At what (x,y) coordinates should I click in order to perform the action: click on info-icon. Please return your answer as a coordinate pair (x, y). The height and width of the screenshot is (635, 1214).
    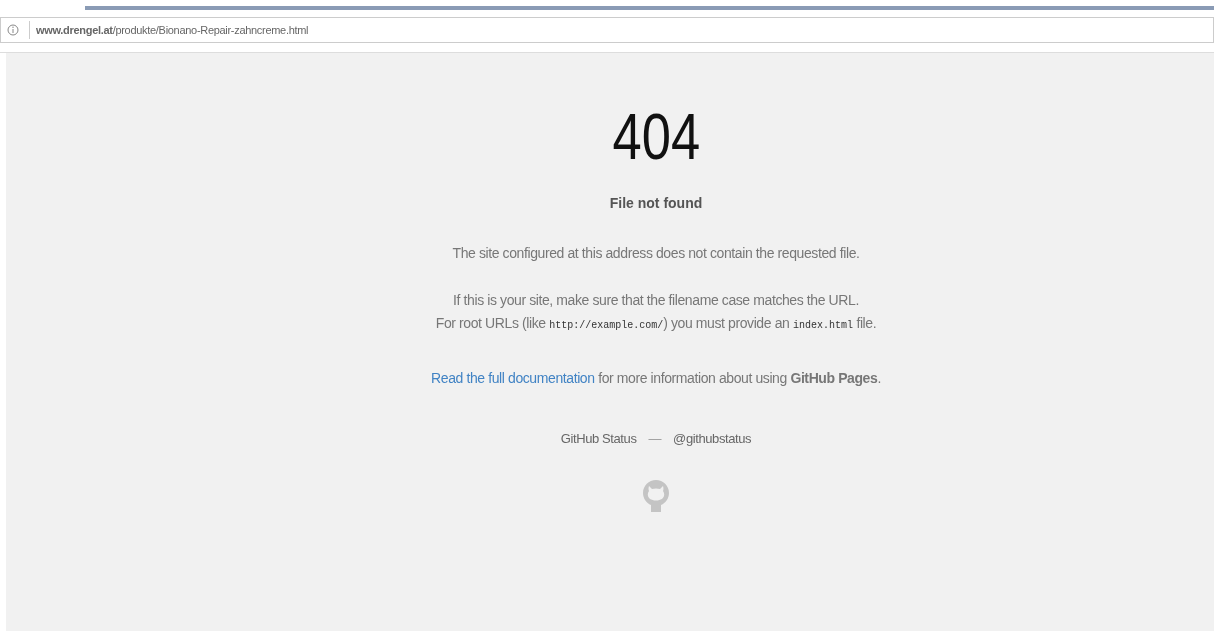
    Looking at the image, I should click on (13, 30).